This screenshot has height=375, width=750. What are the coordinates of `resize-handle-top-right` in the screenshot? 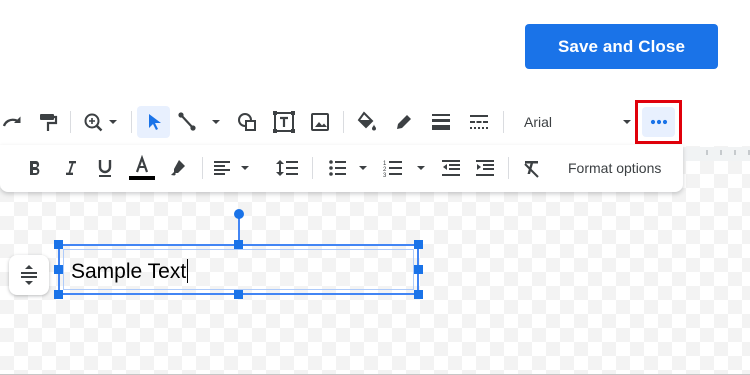 It's located at (418, 244).